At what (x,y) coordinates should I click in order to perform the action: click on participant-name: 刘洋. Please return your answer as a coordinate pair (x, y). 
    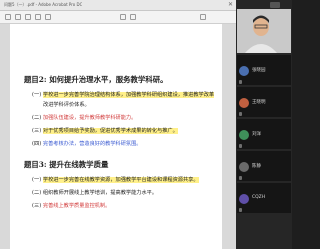
    Looking at the image, I should click on (256, 134).